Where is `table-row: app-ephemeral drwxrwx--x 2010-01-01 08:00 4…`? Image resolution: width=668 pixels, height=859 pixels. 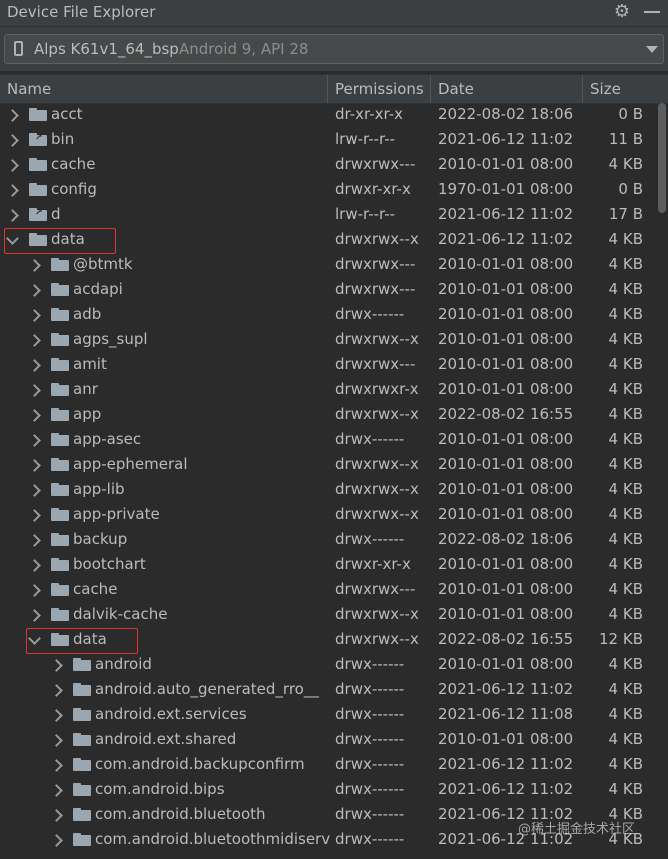
table-row: app-ephemeral drwxrwx--x 2010-01-01 08:00 4… is located at coordinates (334, 465).